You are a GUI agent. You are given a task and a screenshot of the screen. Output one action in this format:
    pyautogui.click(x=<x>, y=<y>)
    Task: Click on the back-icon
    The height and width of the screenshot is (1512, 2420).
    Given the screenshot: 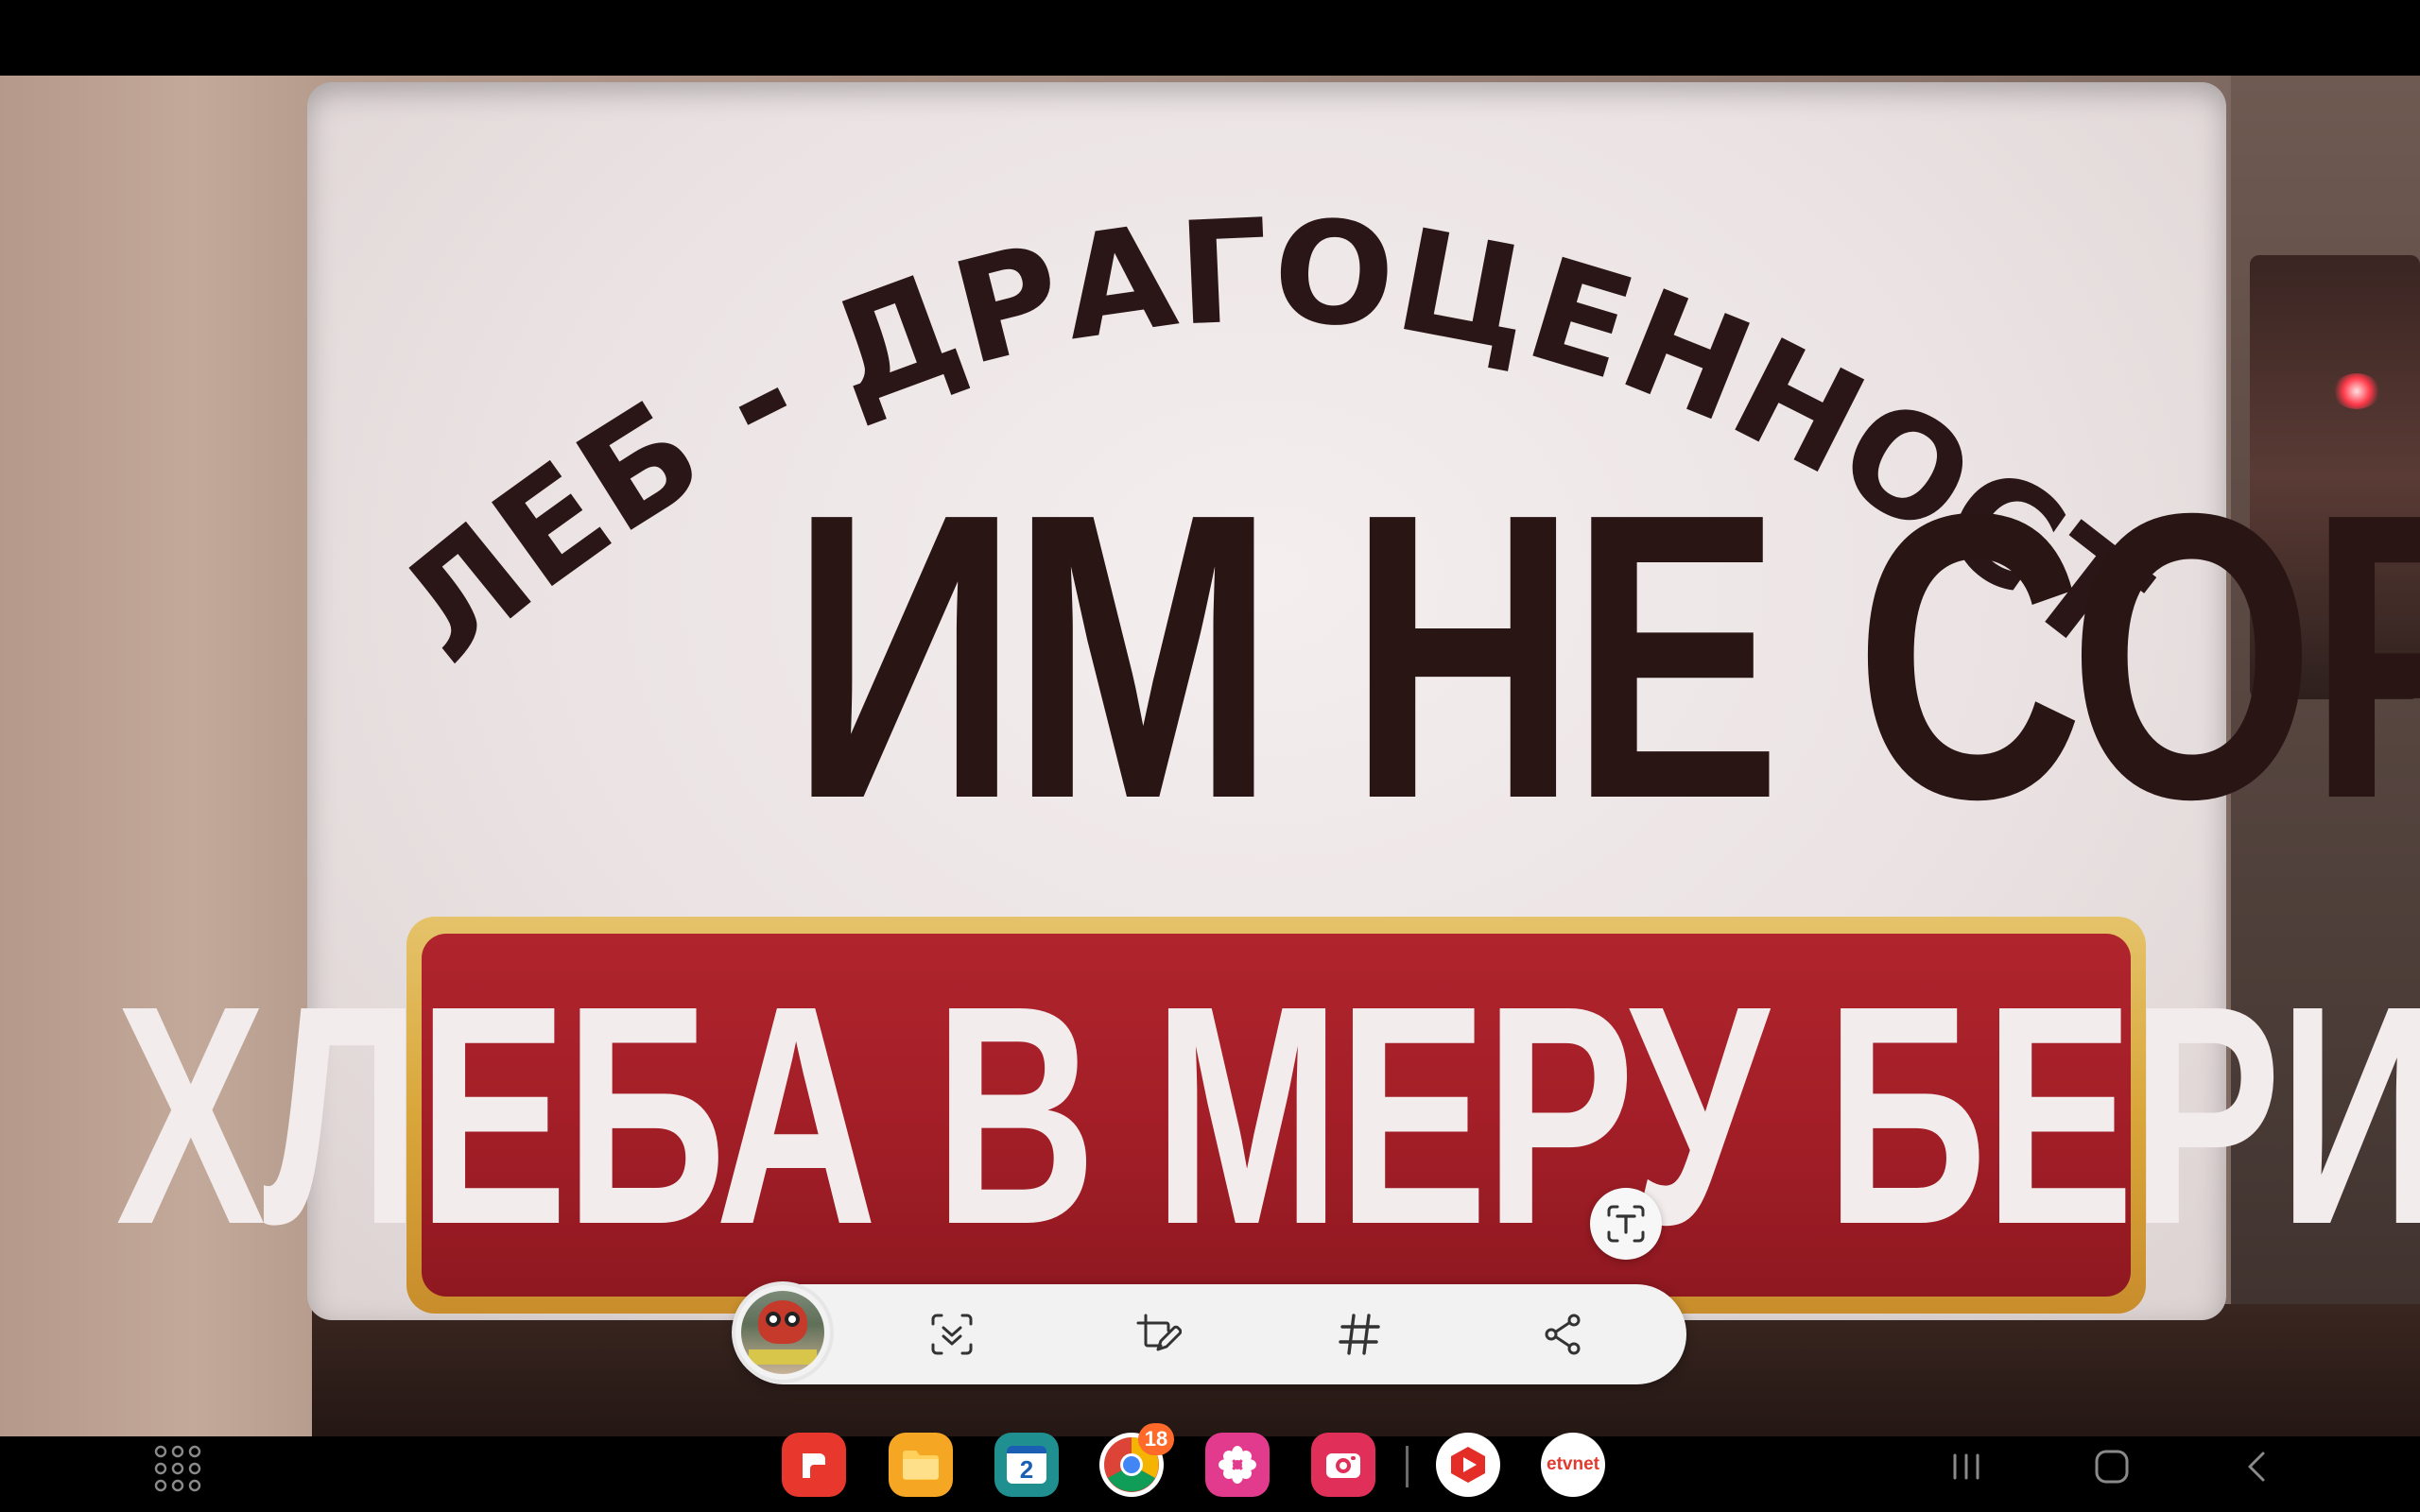 What is the action you would take?
    pyautogui.click(x=2256, y=1467)
    